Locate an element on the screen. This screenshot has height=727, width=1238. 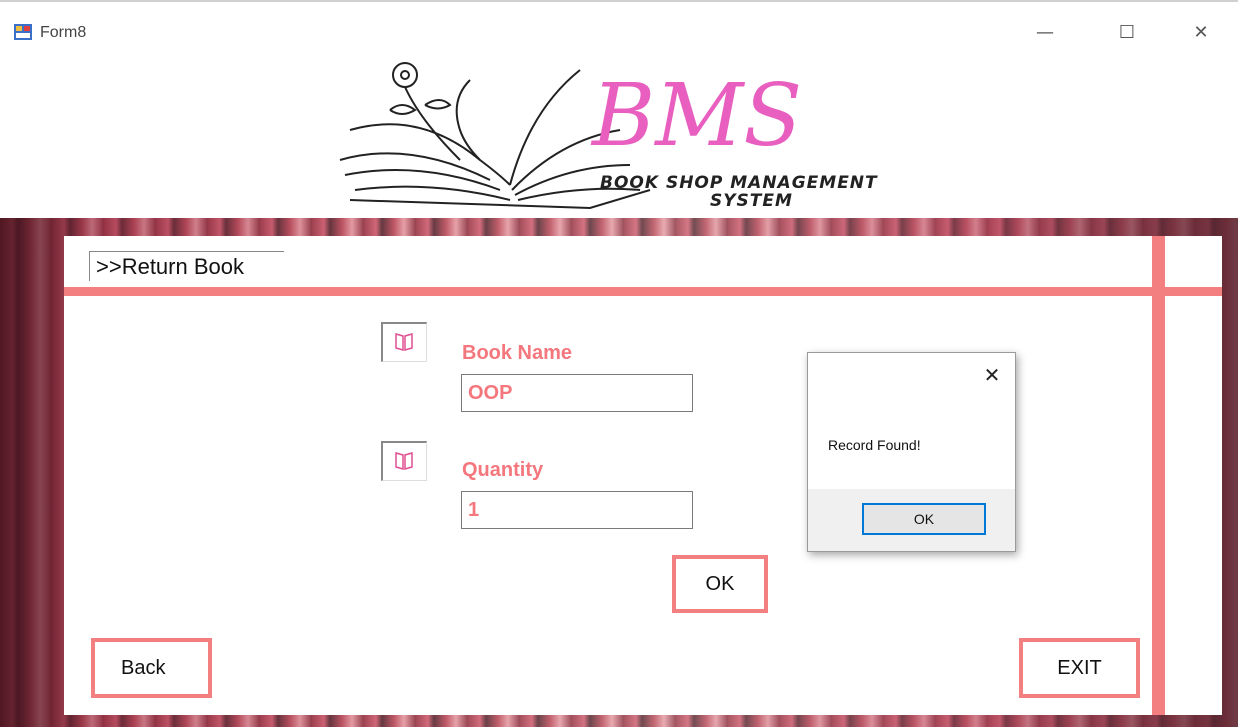
back-button: Back is located at coordinates (151, 668).